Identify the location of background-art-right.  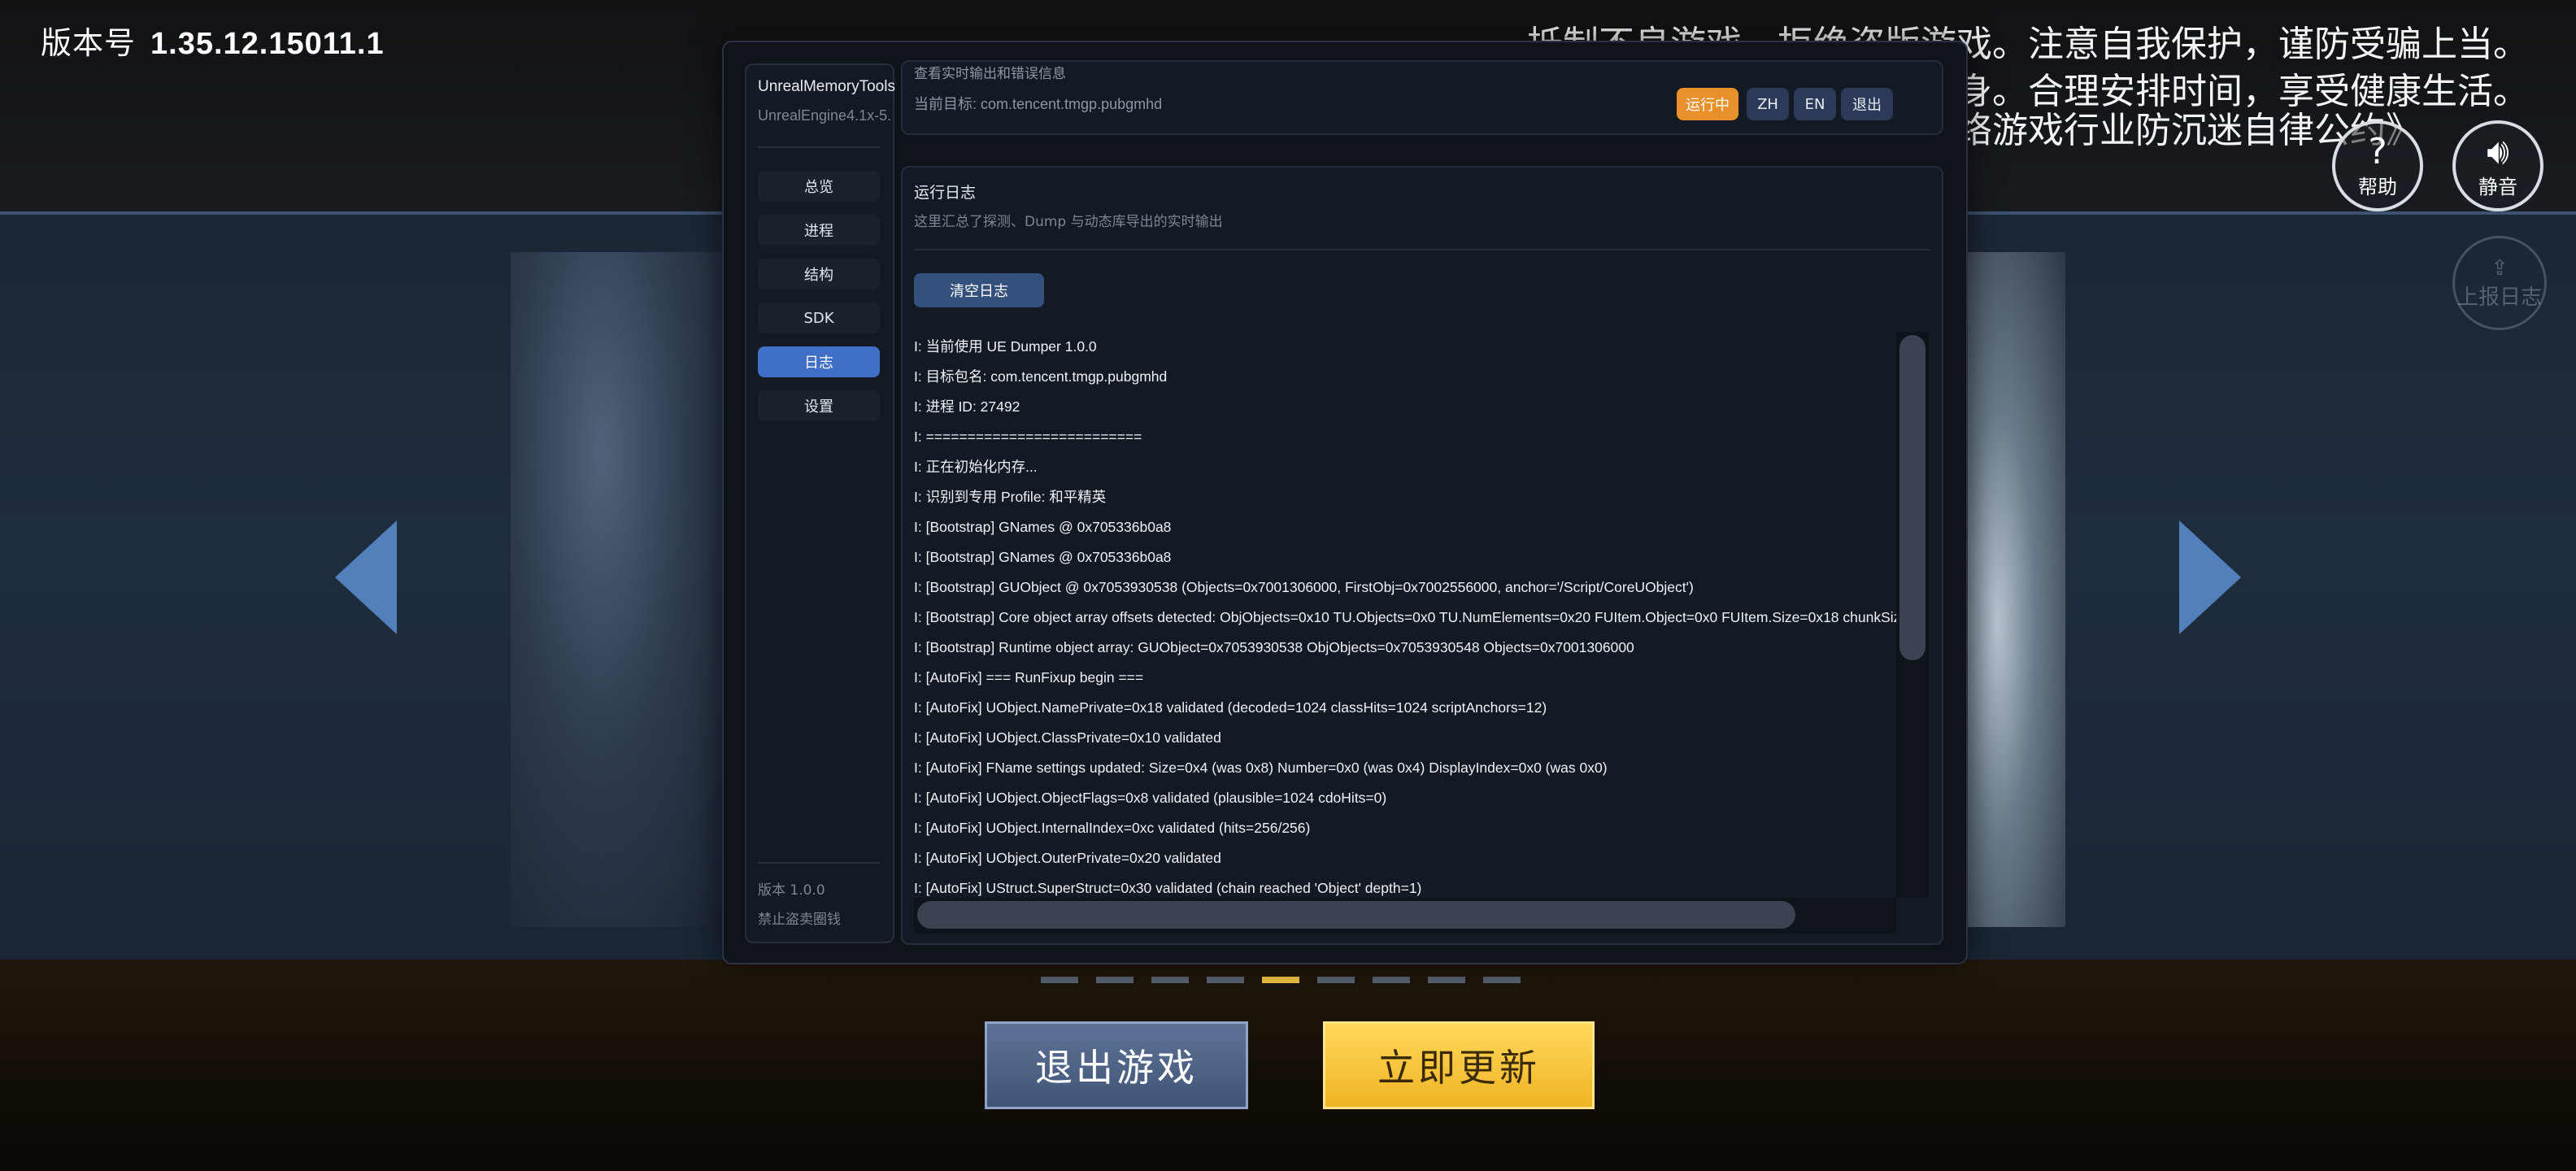
(2009, 590).